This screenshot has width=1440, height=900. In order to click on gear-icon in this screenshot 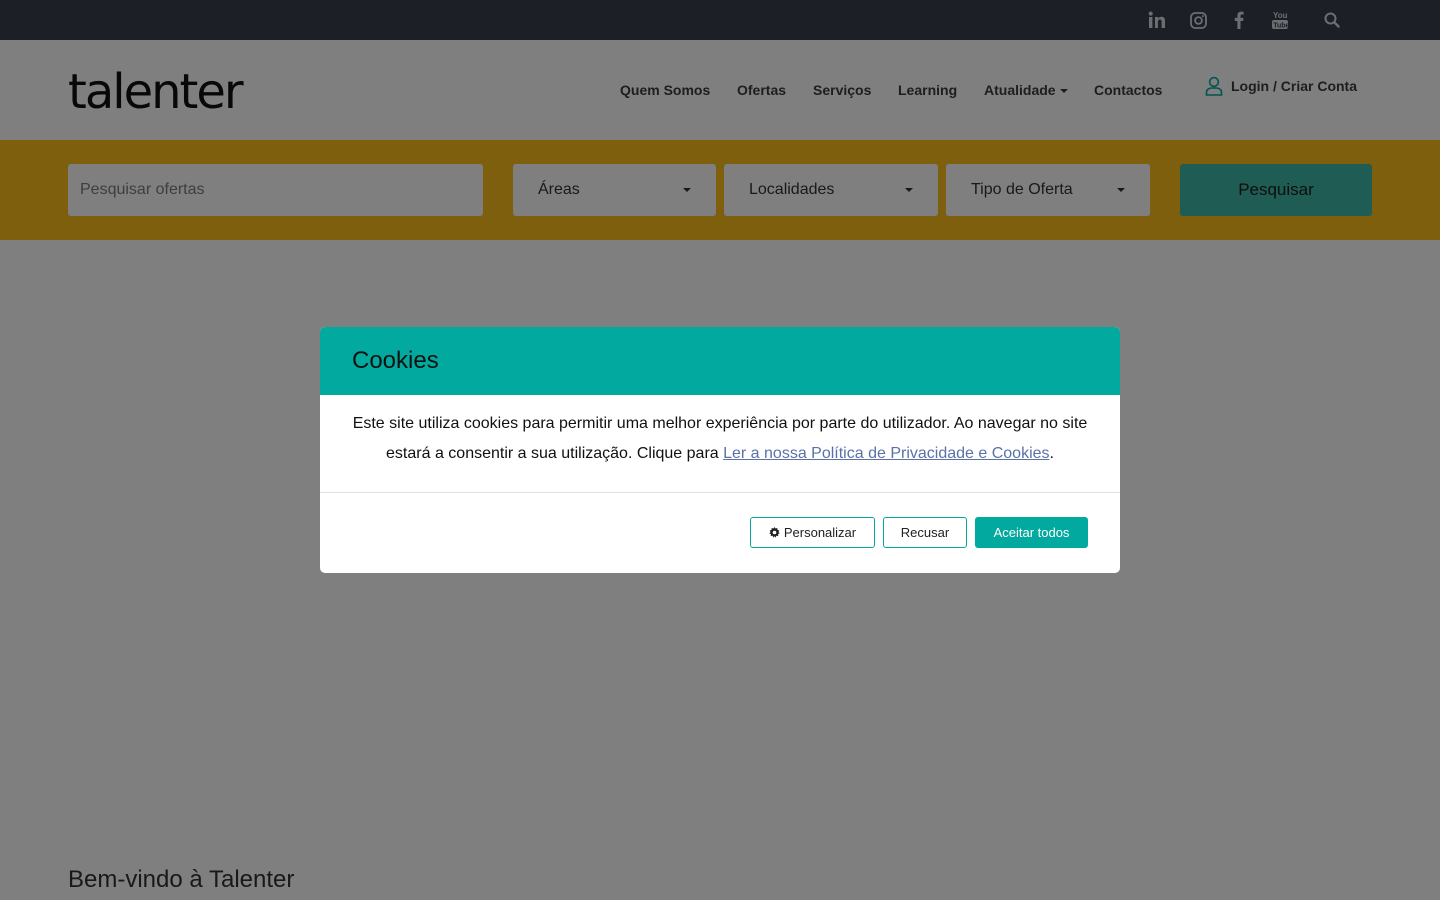, I will do `click(774, 532)`.